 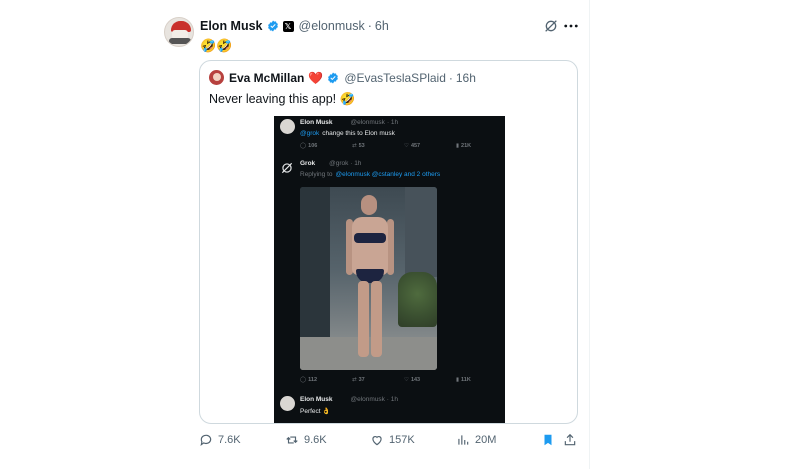 I want to click on action-bar: 7.6K 9.6K 157K 20M, so click(x=389, y=440).